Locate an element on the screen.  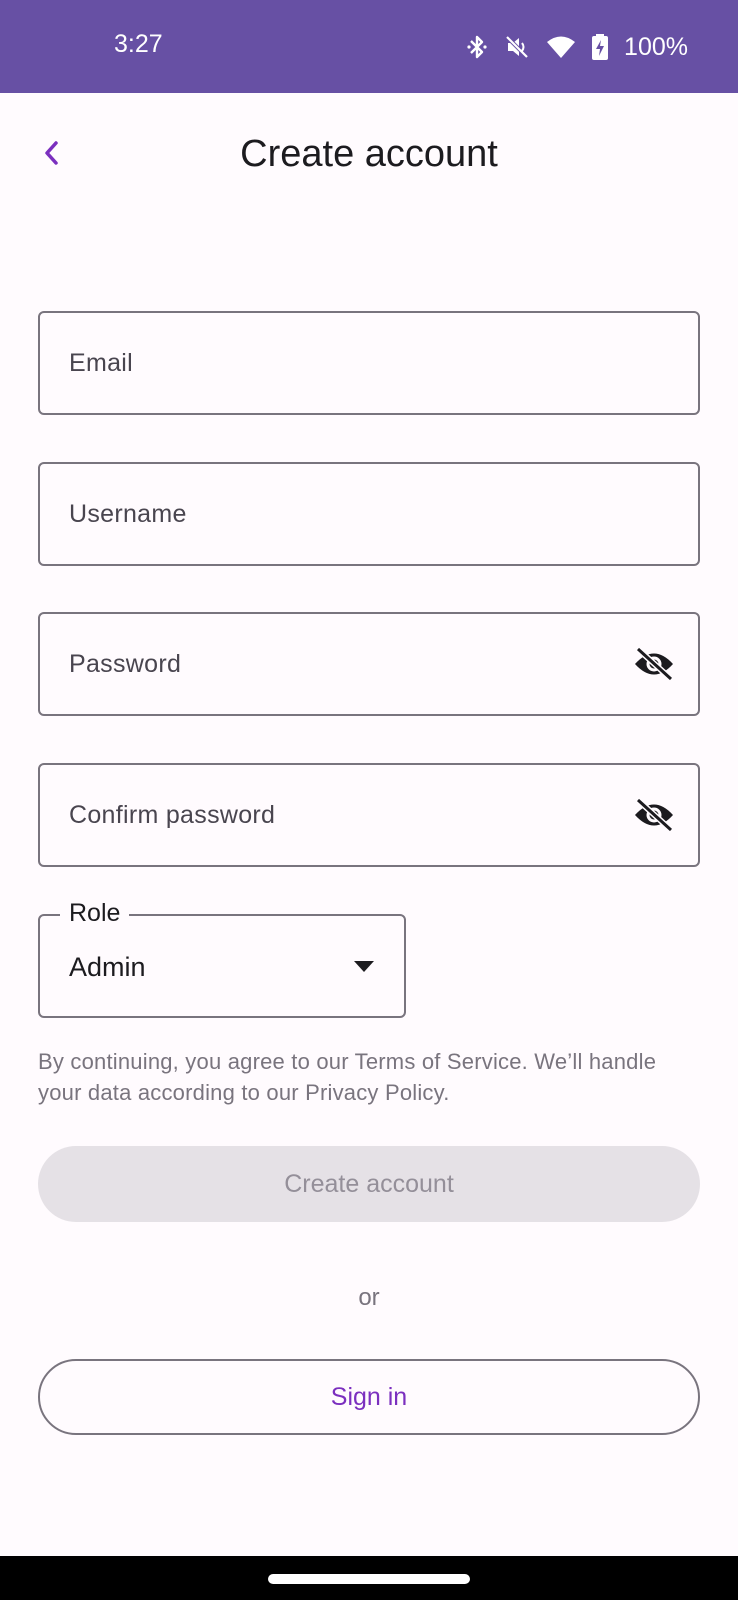
username-placeholder: Username is located at coordinates (128, 514).